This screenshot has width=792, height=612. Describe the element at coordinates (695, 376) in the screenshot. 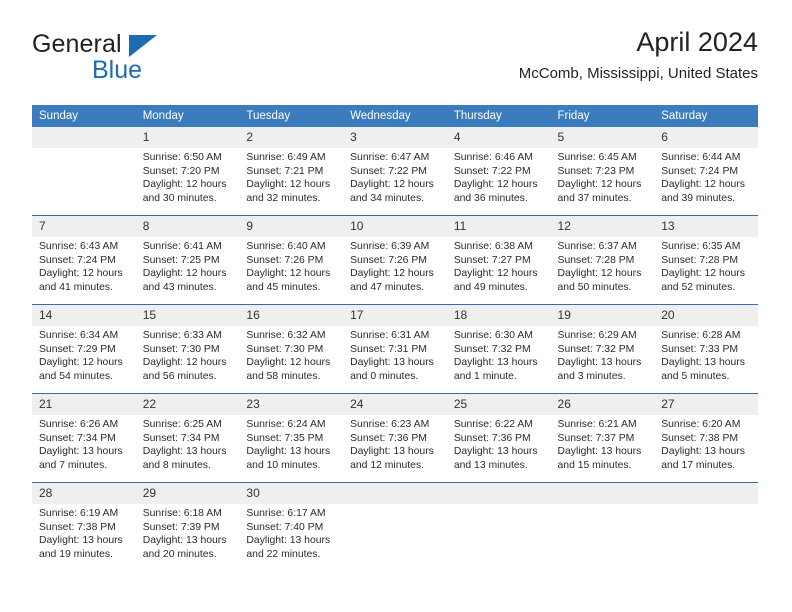

I see `daylight-text-line2: and 5 minutes.` at that location.